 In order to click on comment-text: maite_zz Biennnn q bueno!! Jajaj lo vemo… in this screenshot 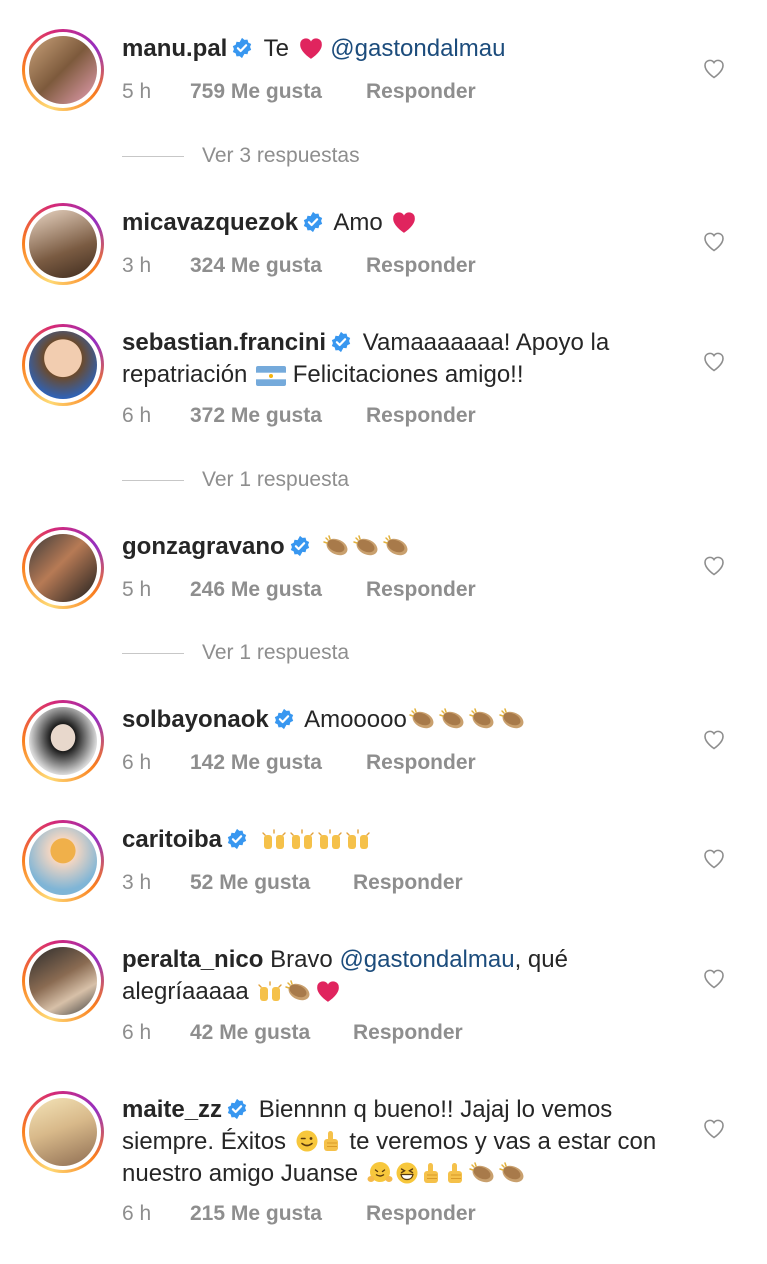, I will do `click(402, 1142)`.